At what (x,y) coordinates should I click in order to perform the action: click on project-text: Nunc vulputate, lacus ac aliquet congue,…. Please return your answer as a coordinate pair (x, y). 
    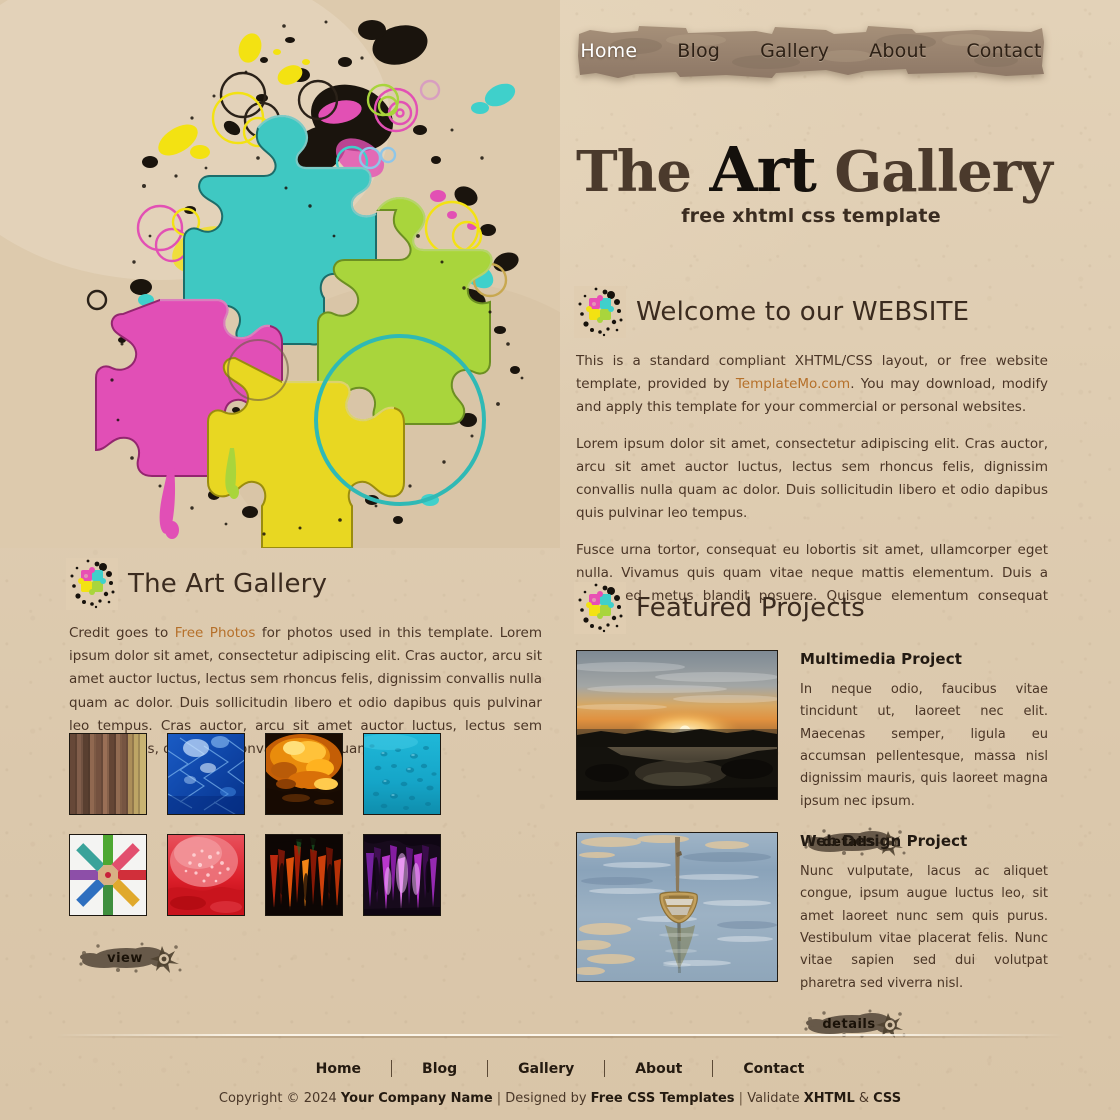
    Looking at the image, I should click on (924, 927).